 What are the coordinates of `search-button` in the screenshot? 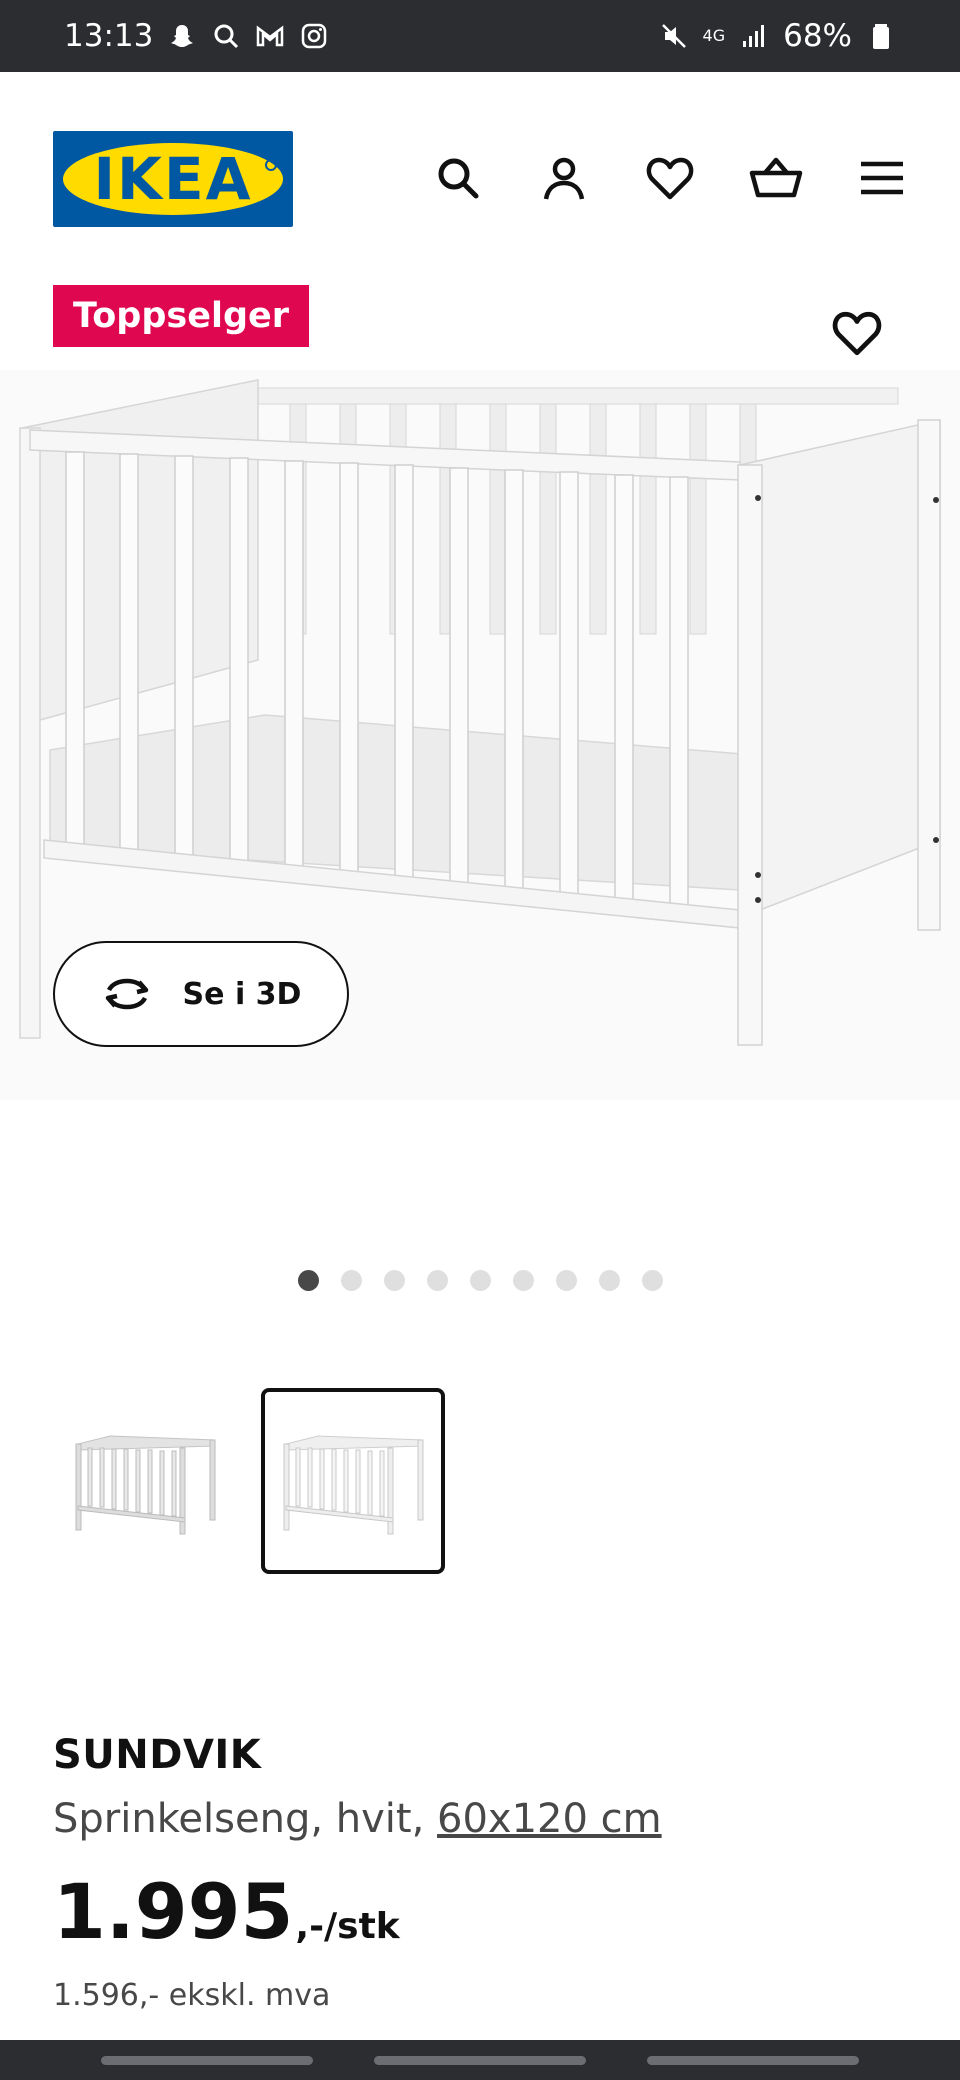 It's located at (458, 178).